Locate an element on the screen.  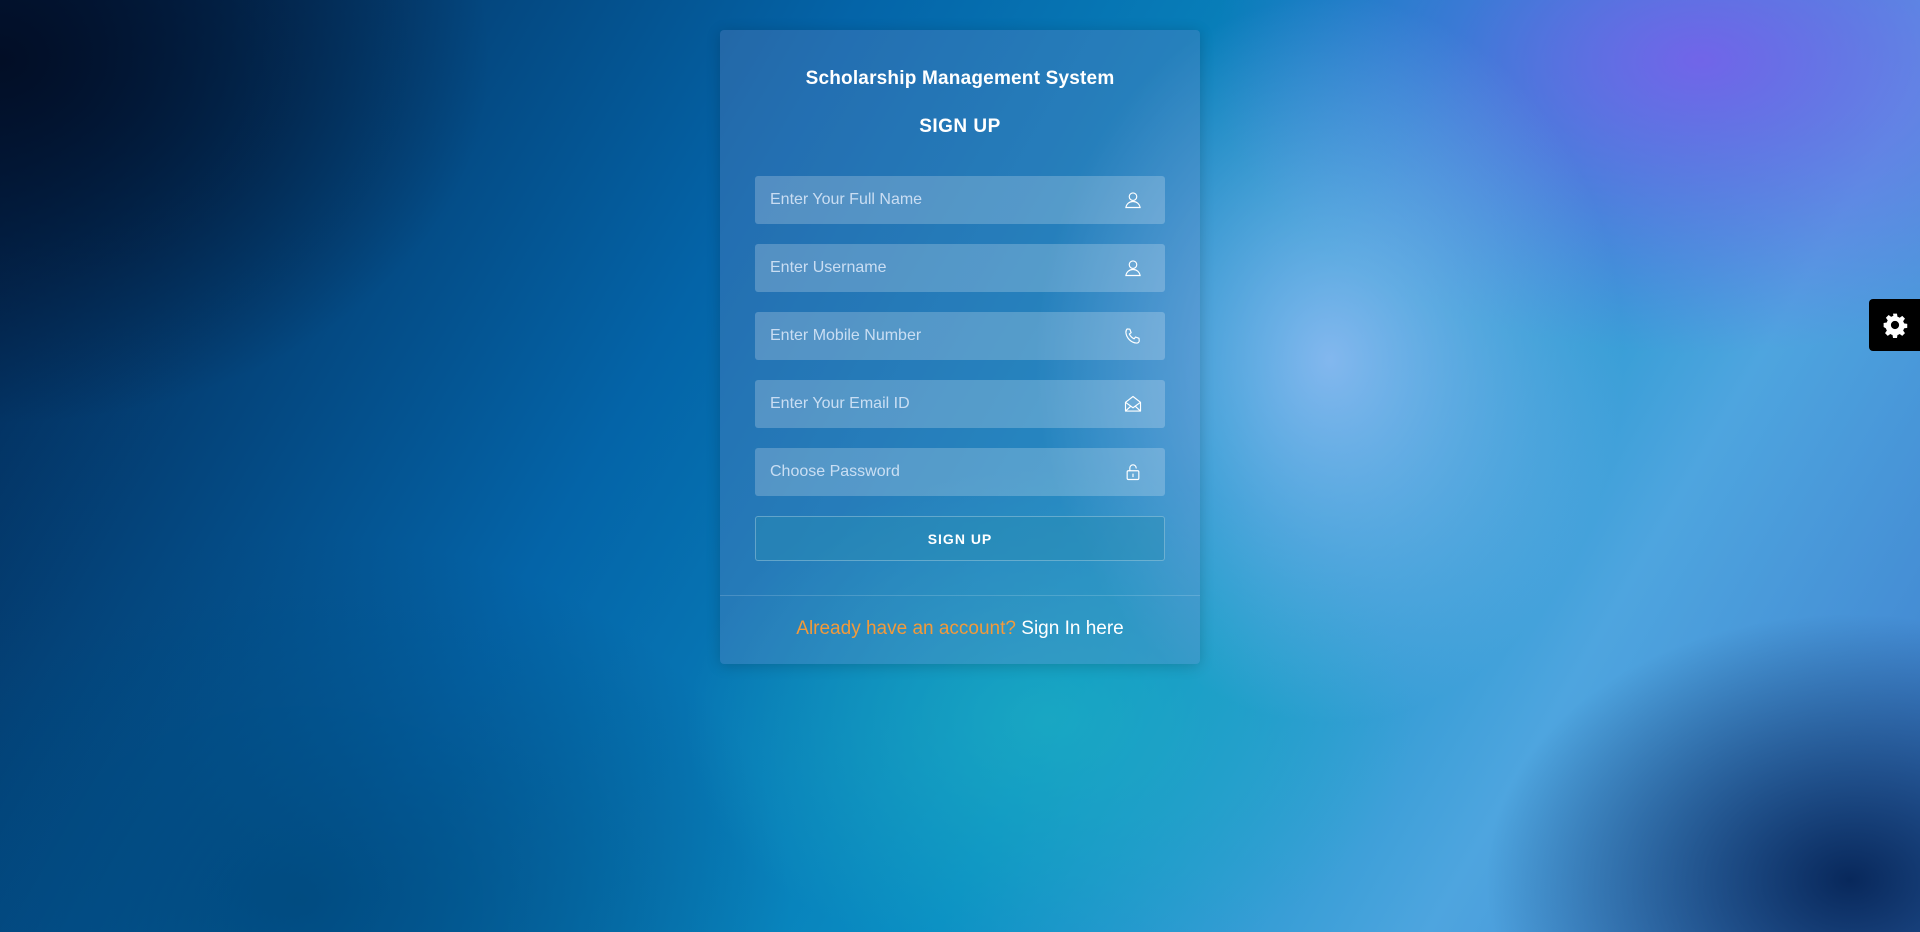
sign-in-link: Sign In here is located at coordinates (1072, 628).